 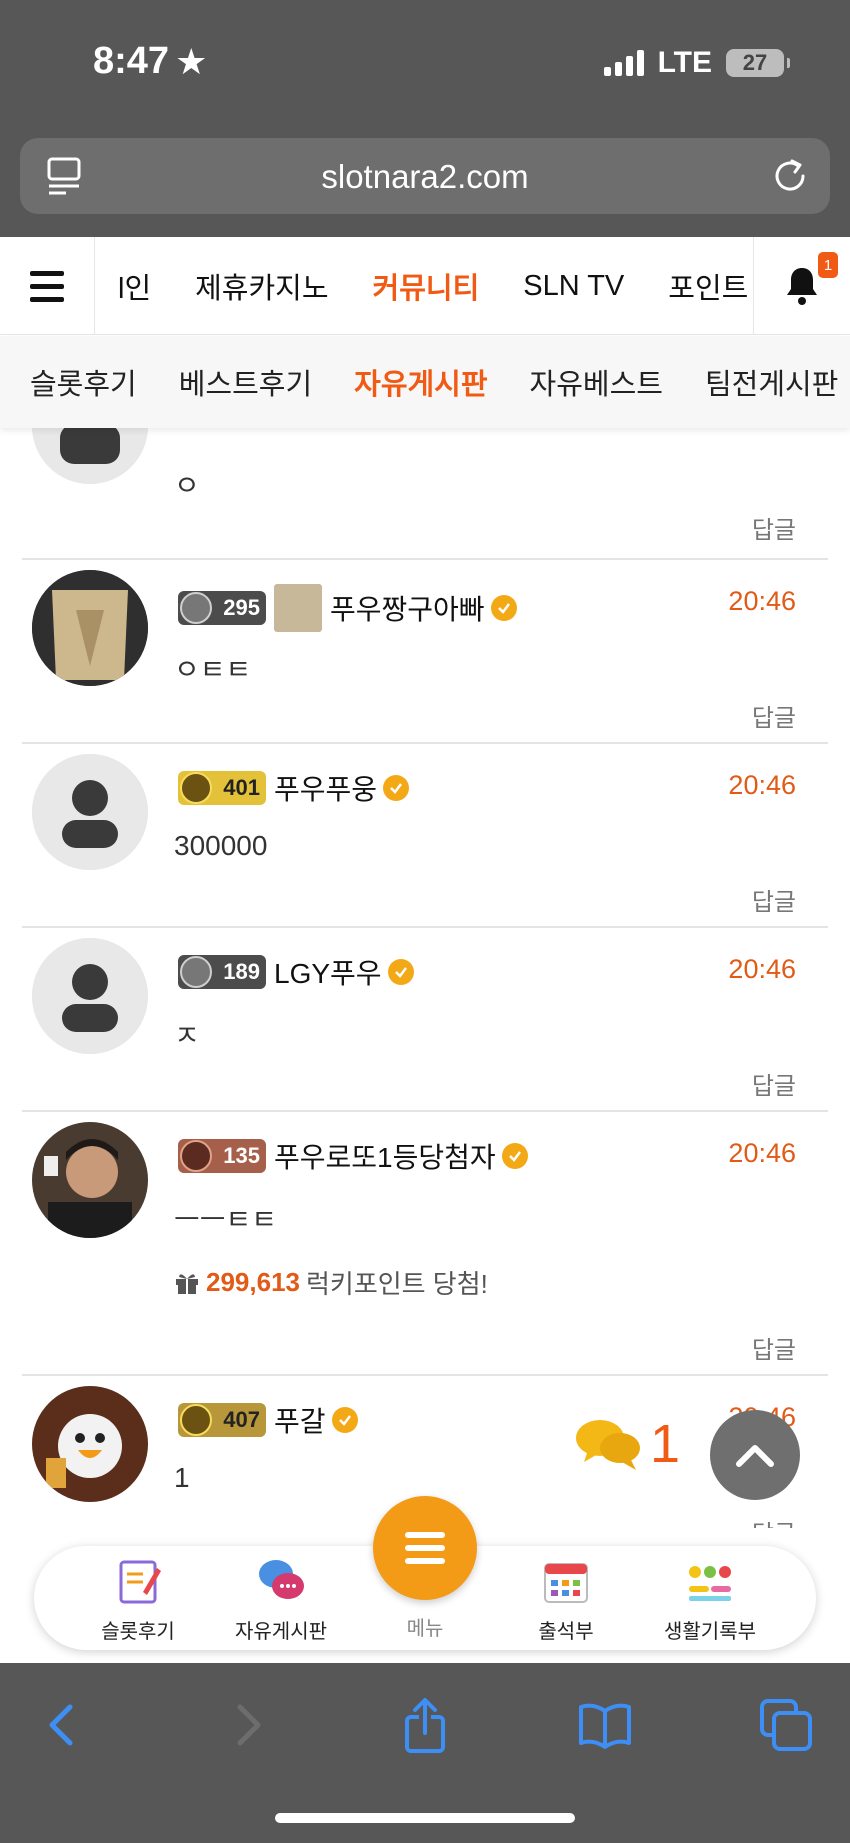 I want to click on share-icon, so click(x=425, y=1725).